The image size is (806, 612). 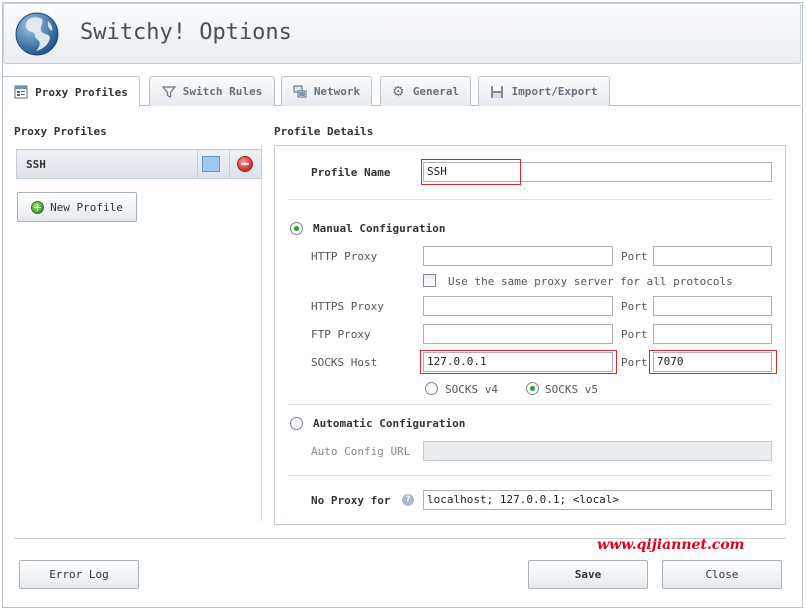 I want to click on ftp-proxy-input, so click(x=518, y=334).